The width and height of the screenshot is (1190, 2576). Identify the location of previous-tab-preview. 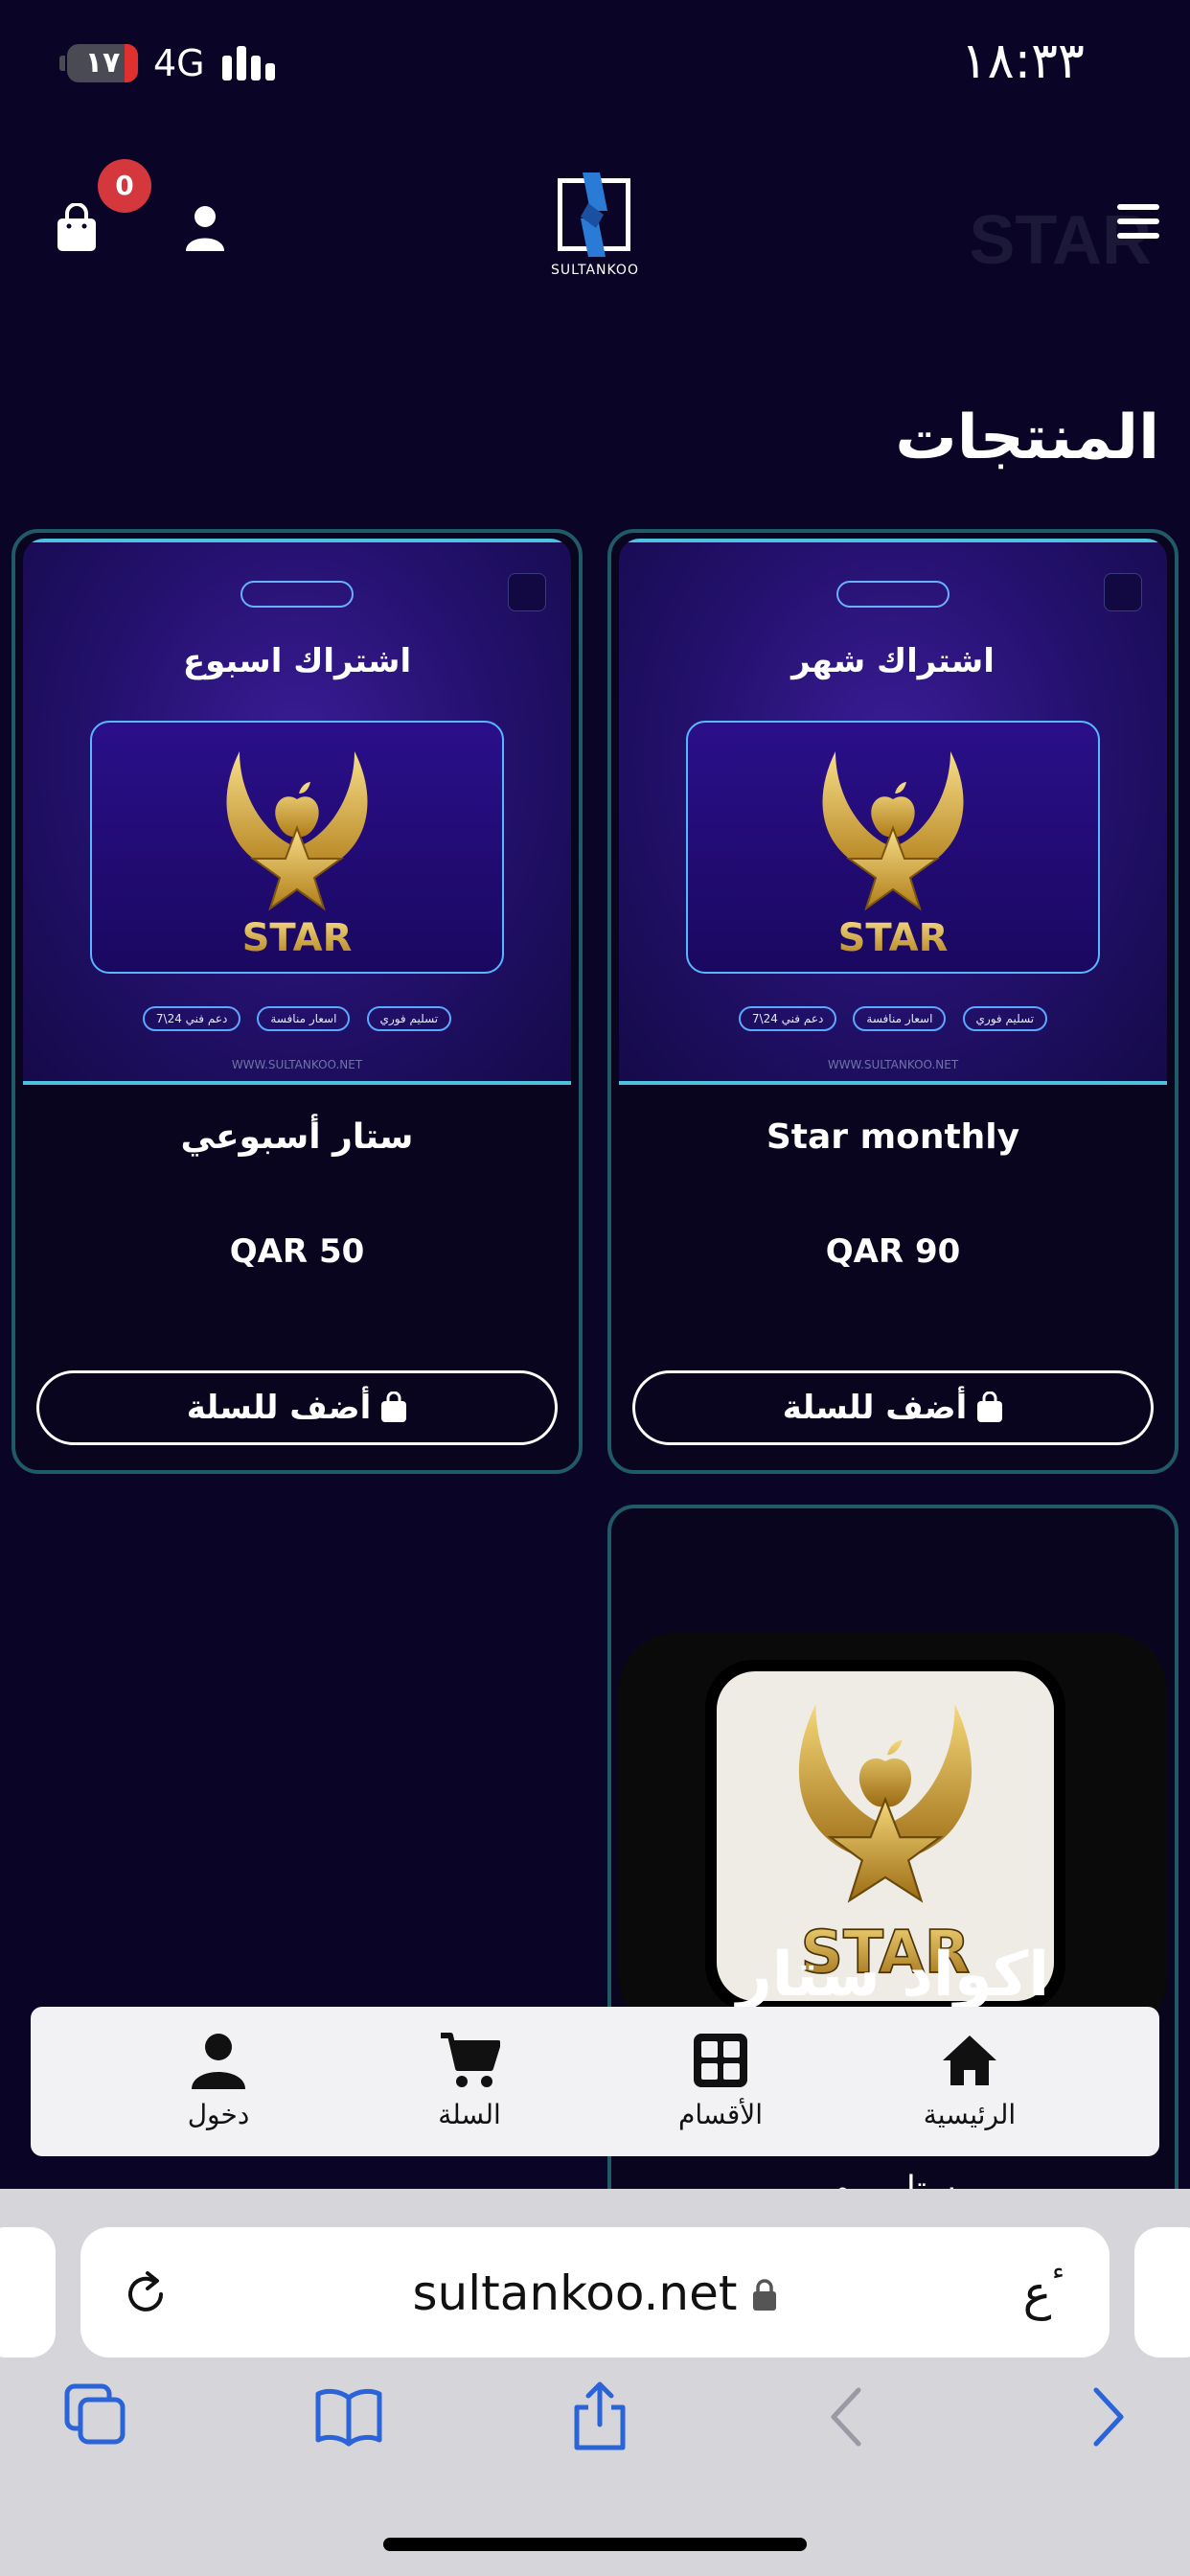
(28, 2292).